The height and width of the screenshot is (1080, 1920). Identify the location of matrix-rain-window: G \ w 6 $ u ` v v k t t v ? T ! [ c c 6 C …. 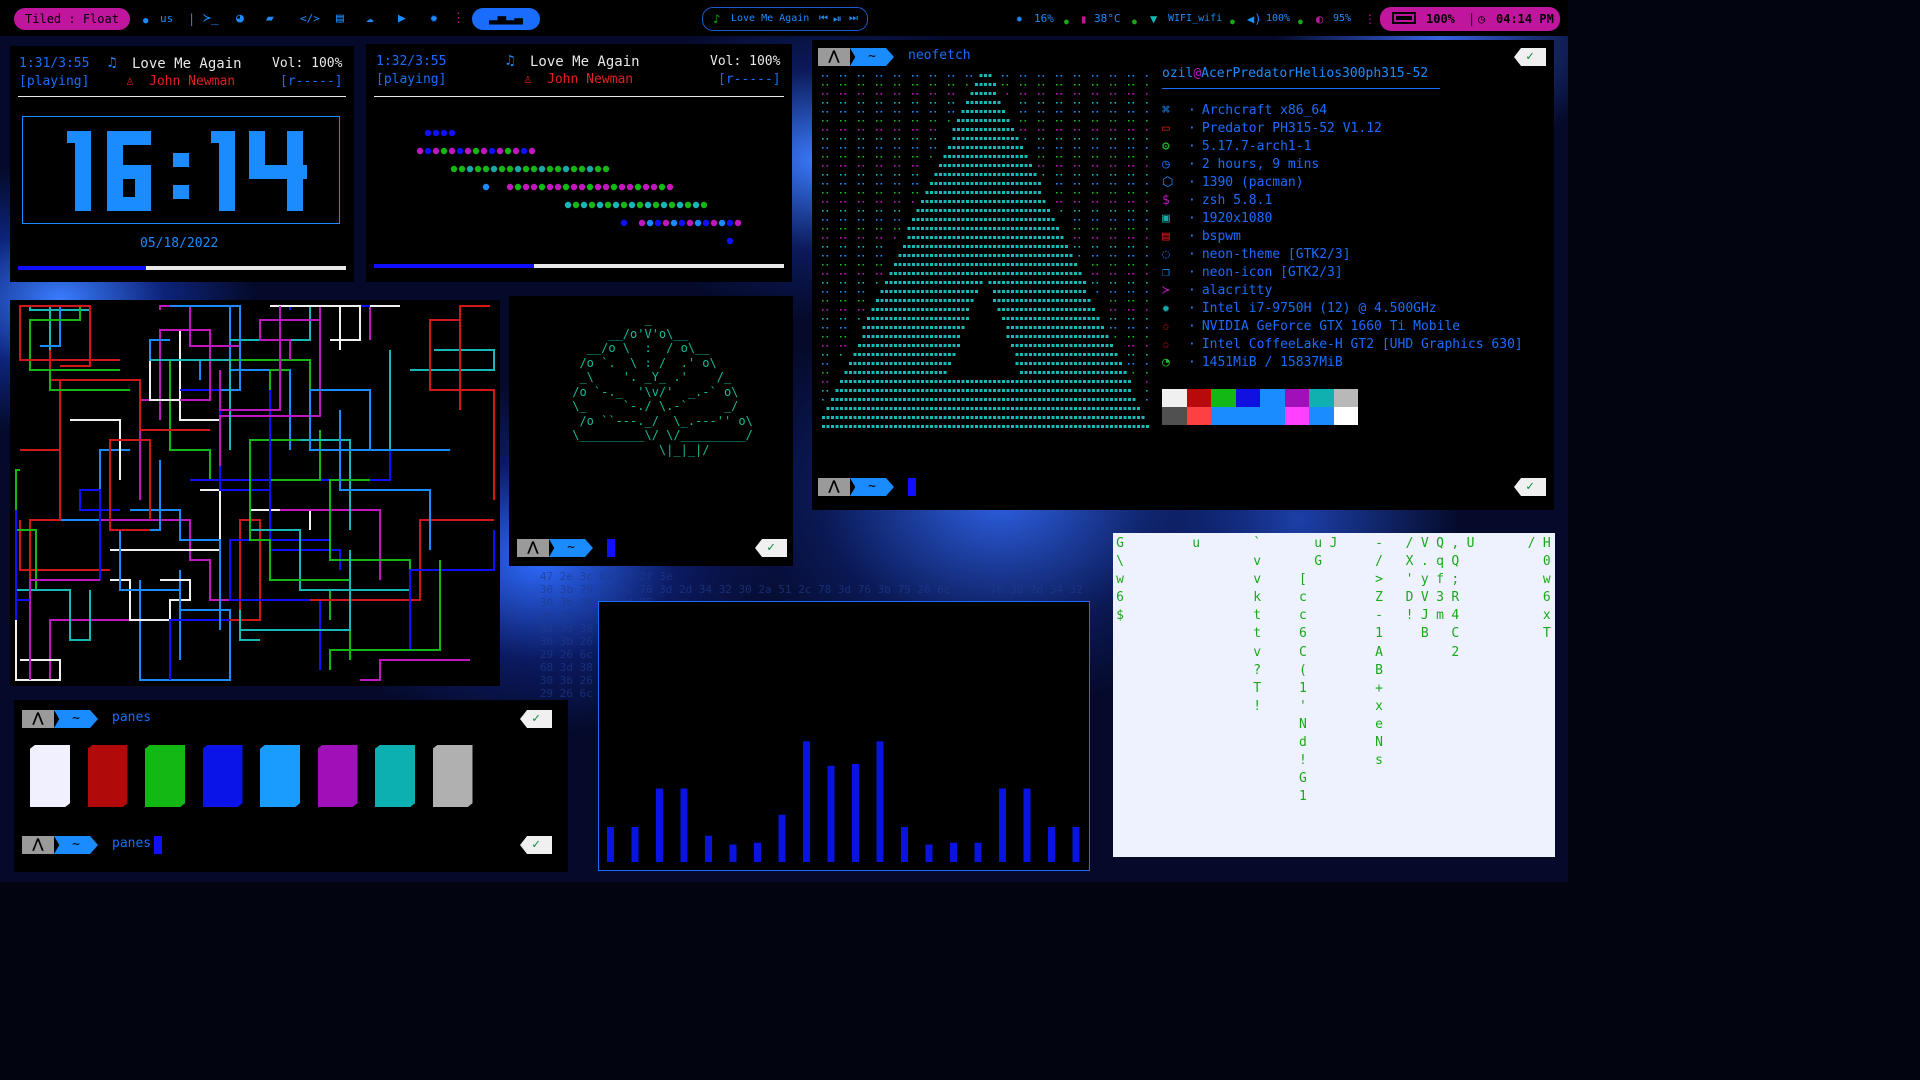
(1334, 695).